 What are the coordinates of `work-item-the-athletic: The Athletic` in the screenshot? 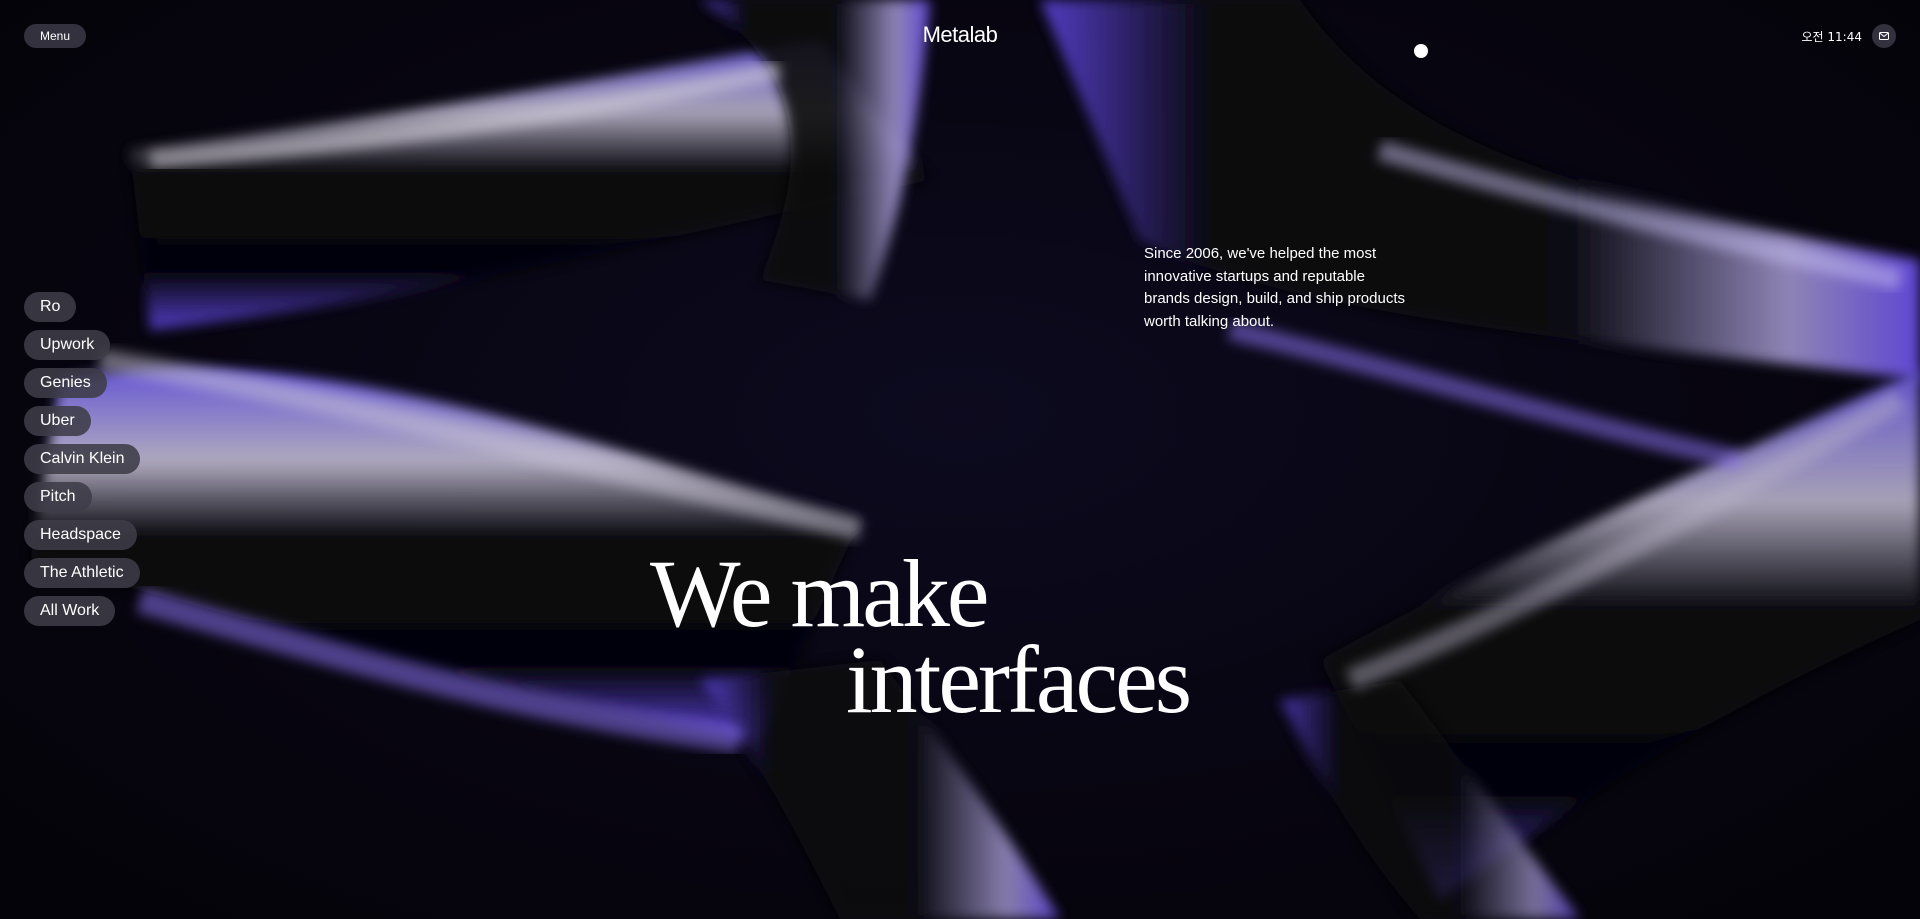 It's located at (82, 573).